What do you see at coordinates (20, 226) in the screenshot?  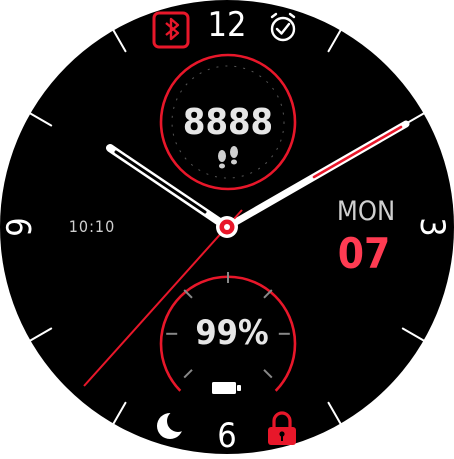 I see `hour-marker-9: 9` at bounding box center [20, 226].